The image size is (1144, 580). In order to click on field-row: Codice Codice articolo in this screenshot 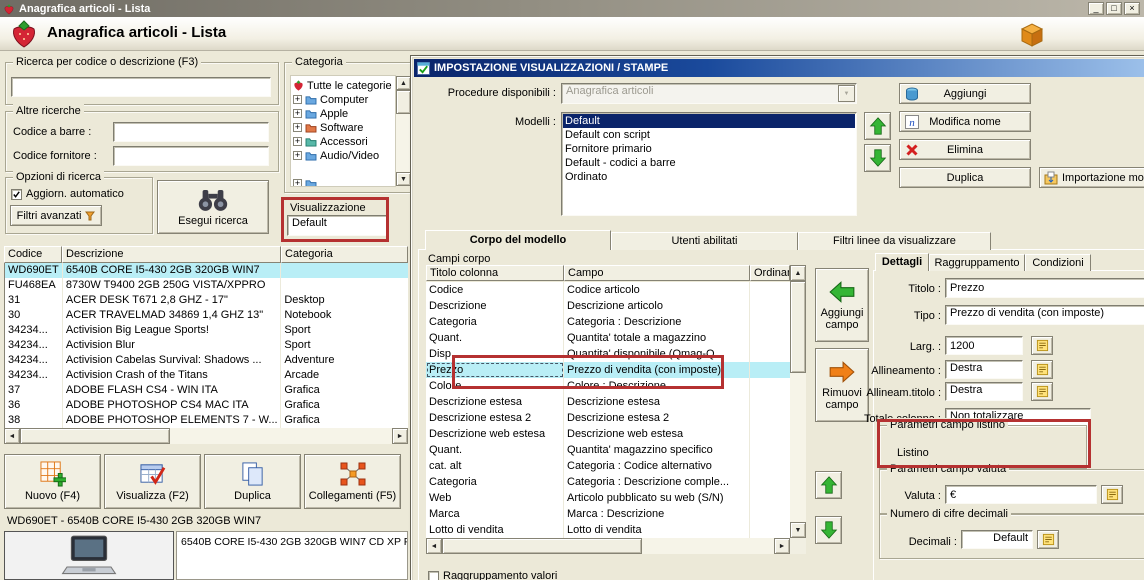, I will do `click(608, 290)`.